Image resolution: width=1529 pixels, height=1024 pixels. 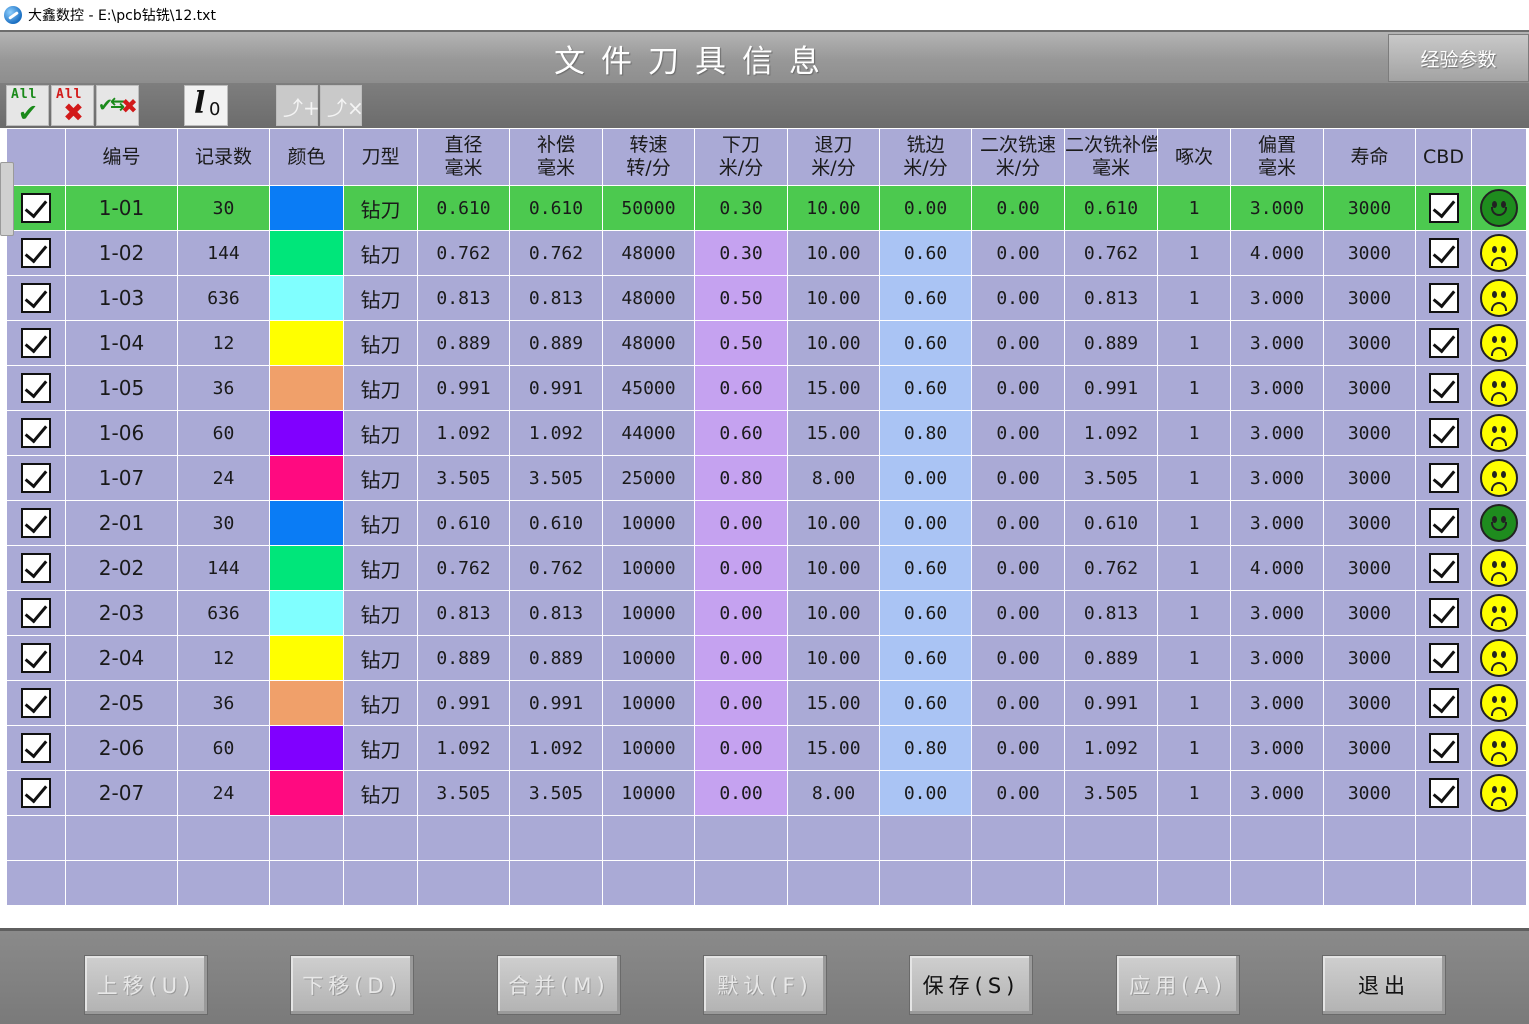 I want to click on cell-feed: 0.60, so click(x=741, y=388).